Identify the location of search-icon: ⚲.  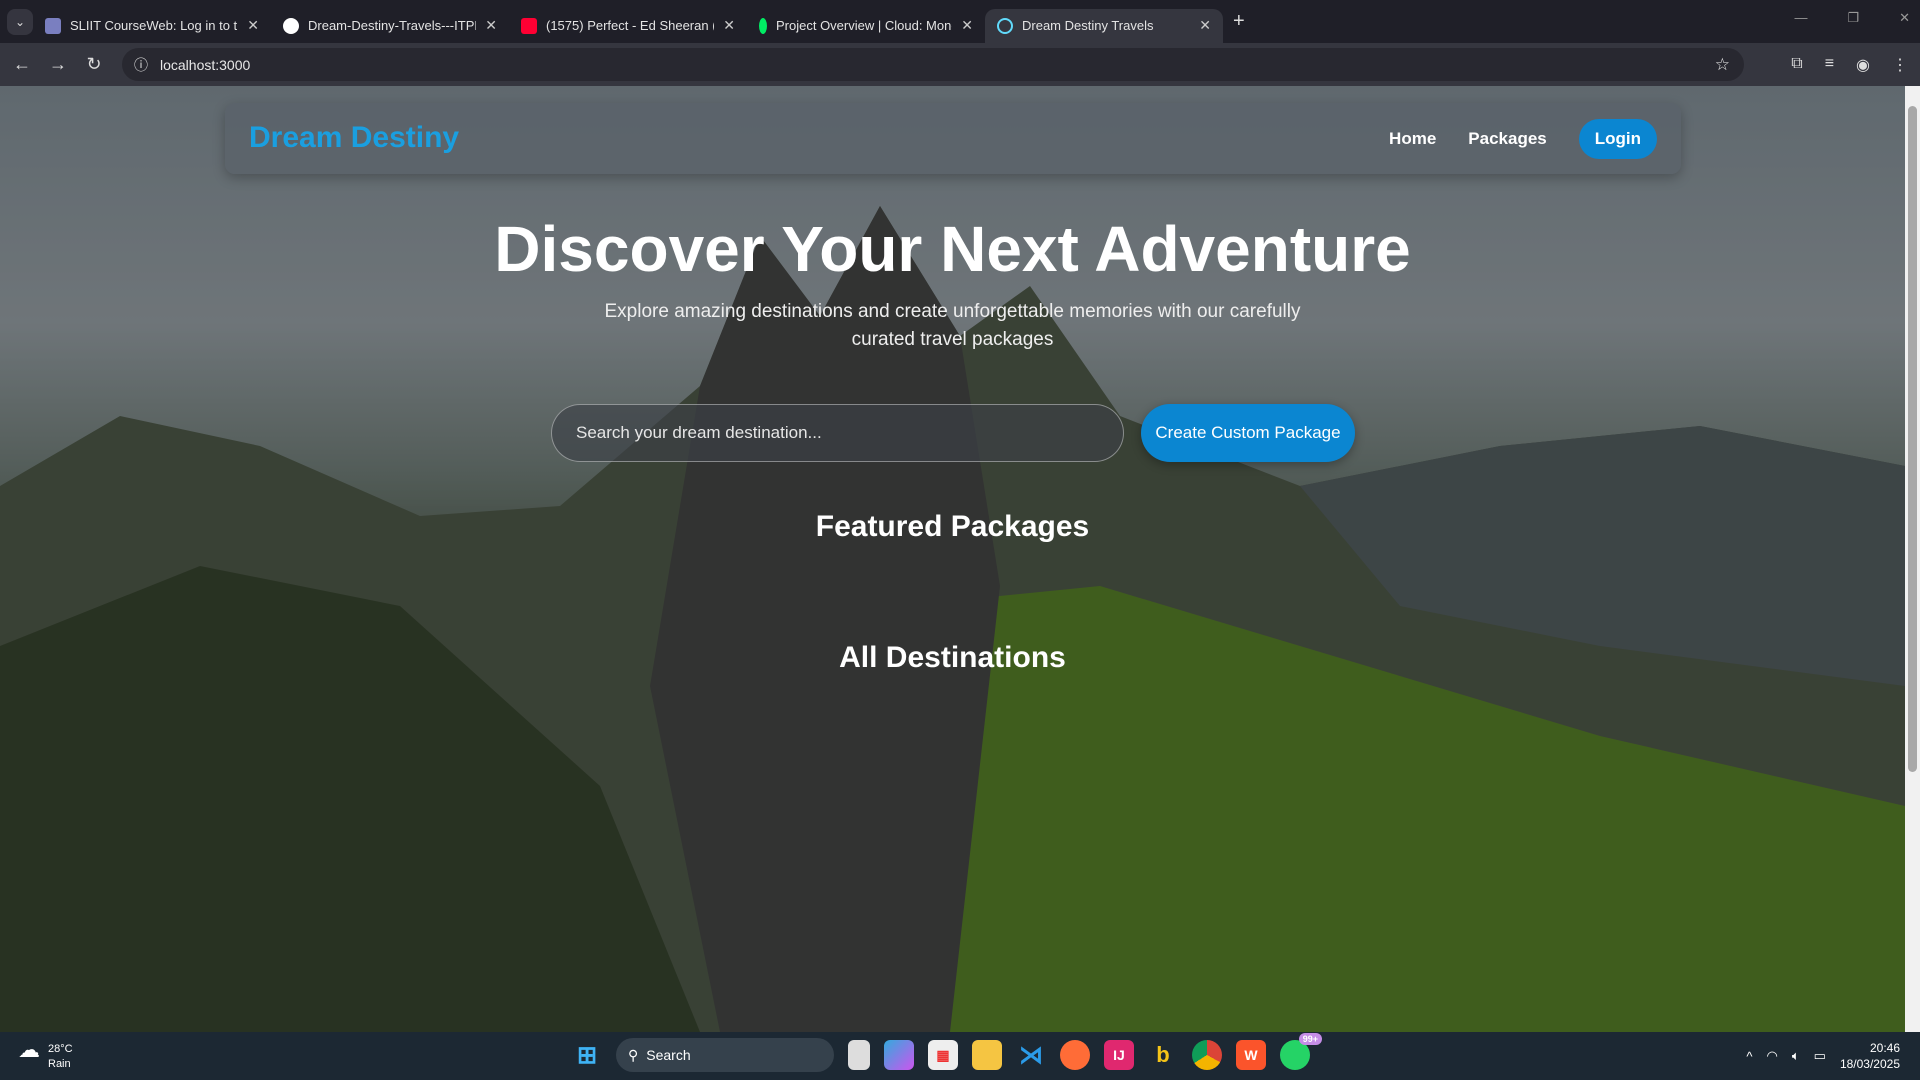
(633, 1054).